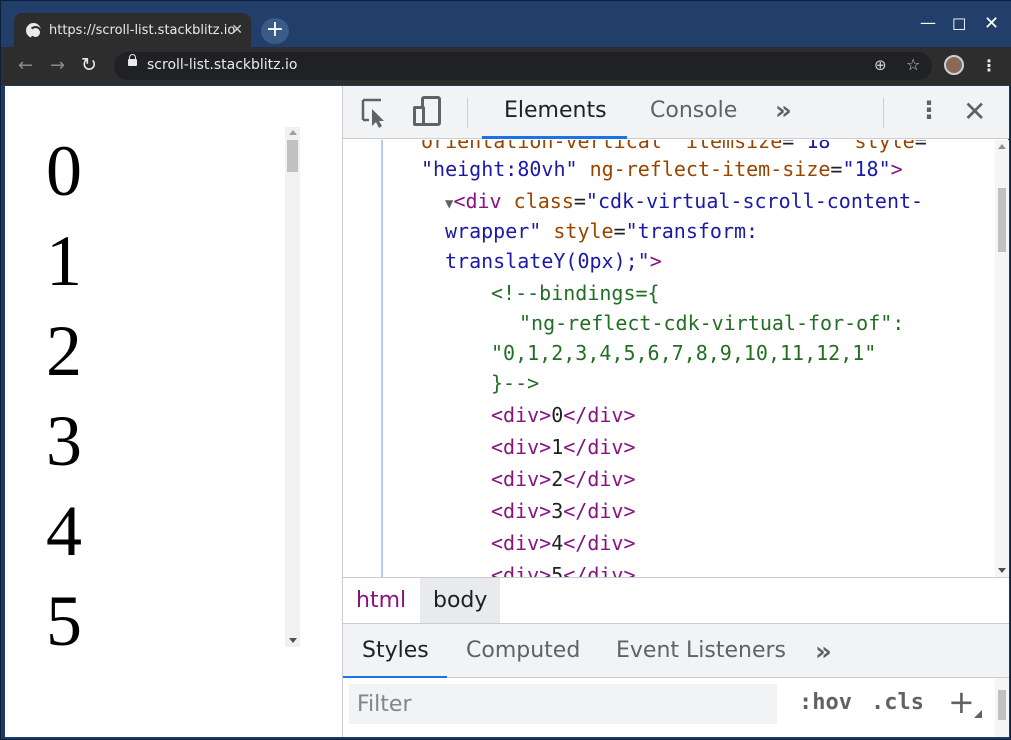 This screenshot has height=740, width=1011. I want to click on dom-div-row: <div>1</div>, so click(563, 447).